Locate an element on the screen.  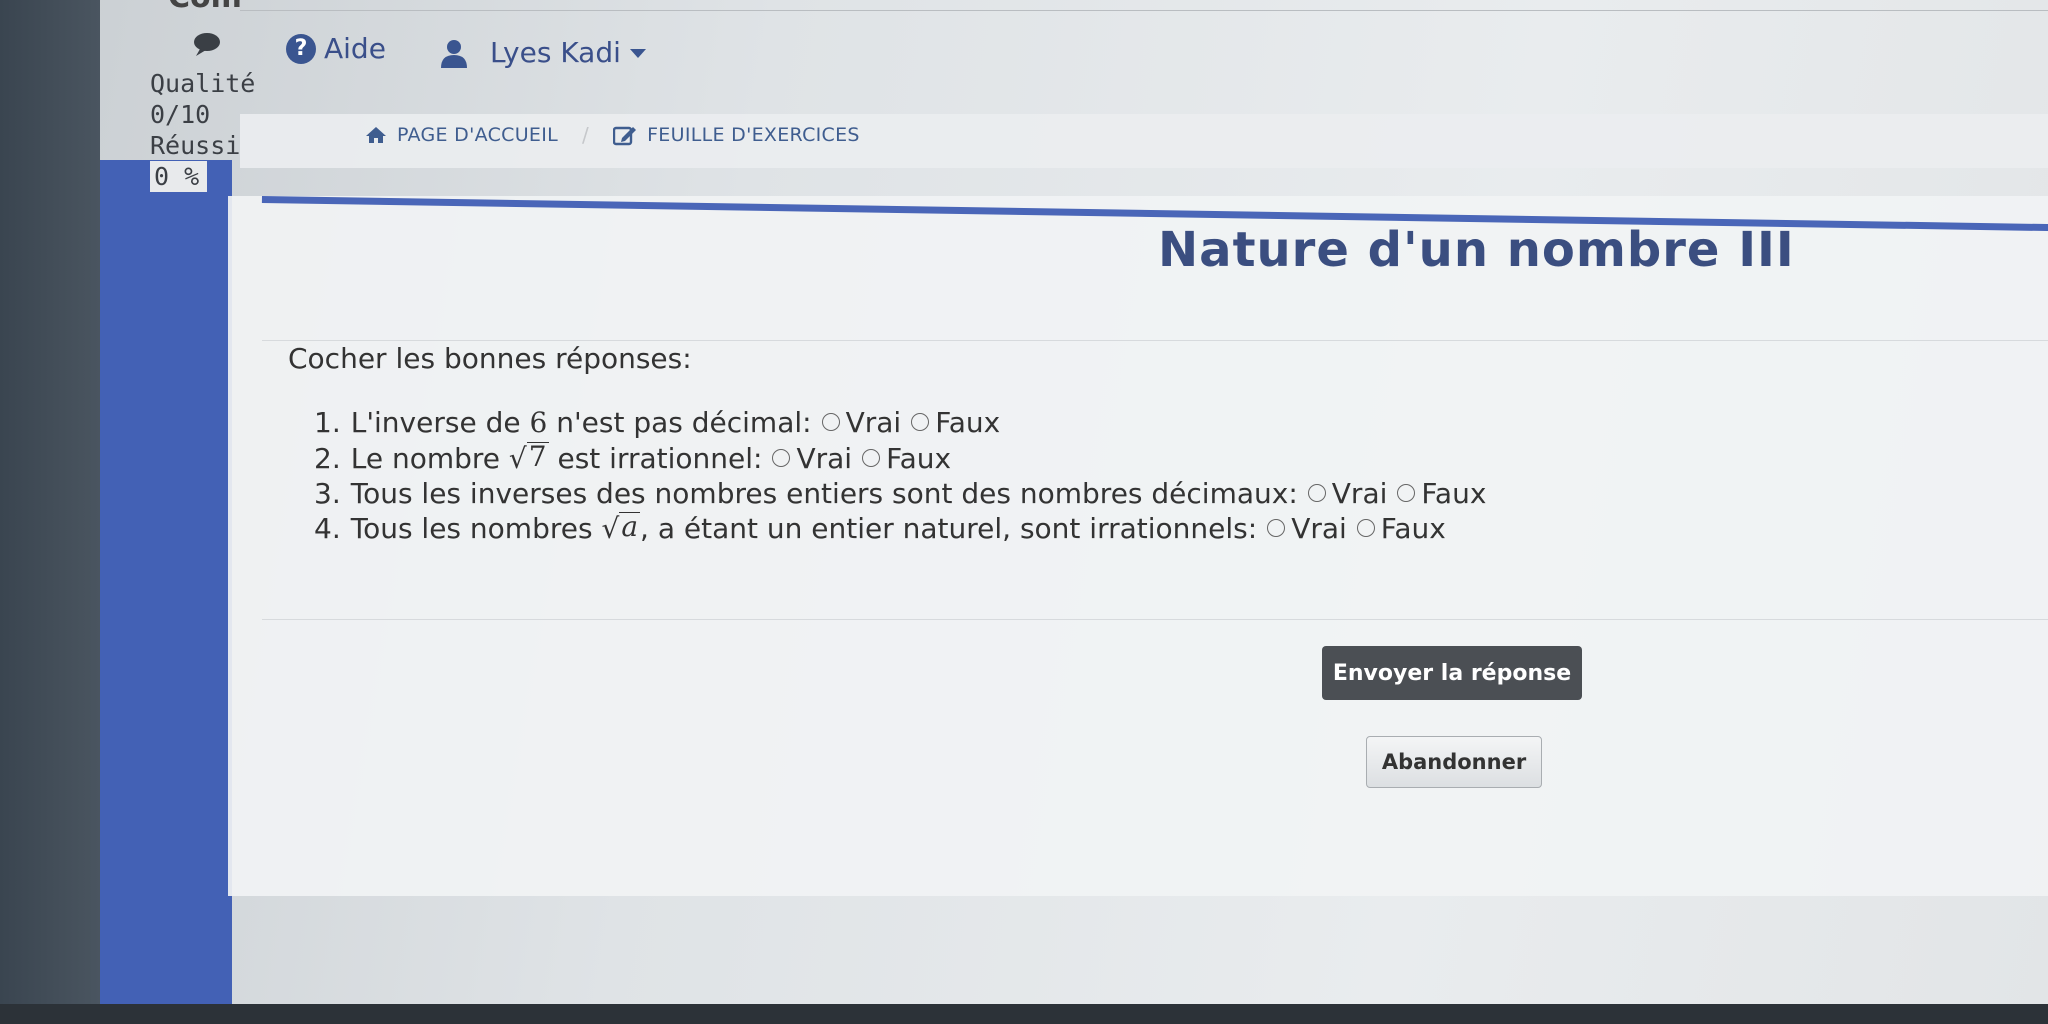
question-number: 1. is located at coordinates (327, 422).